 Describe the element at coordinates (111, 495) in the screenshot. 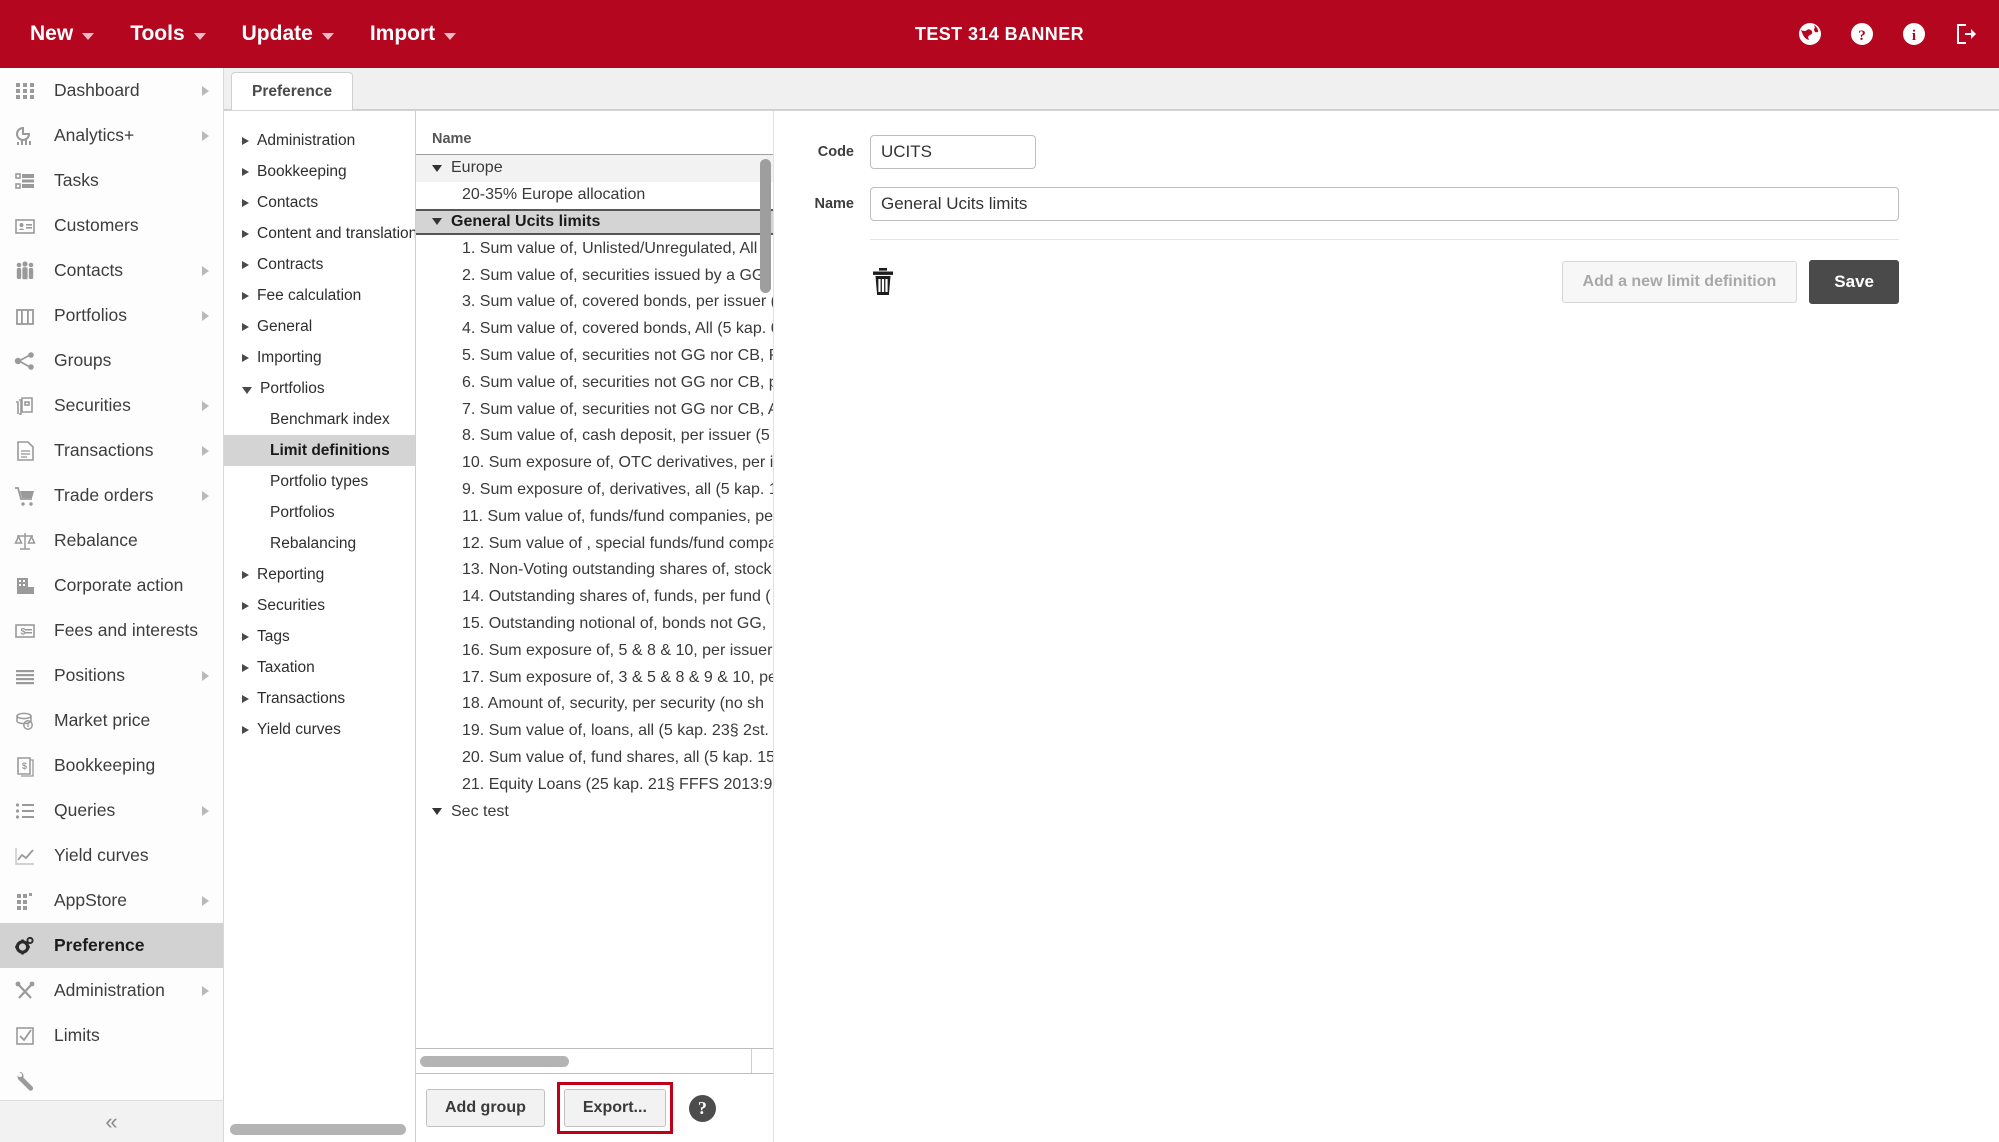

I see `sidebar-item-trade-orders: Trade orders` at that location.